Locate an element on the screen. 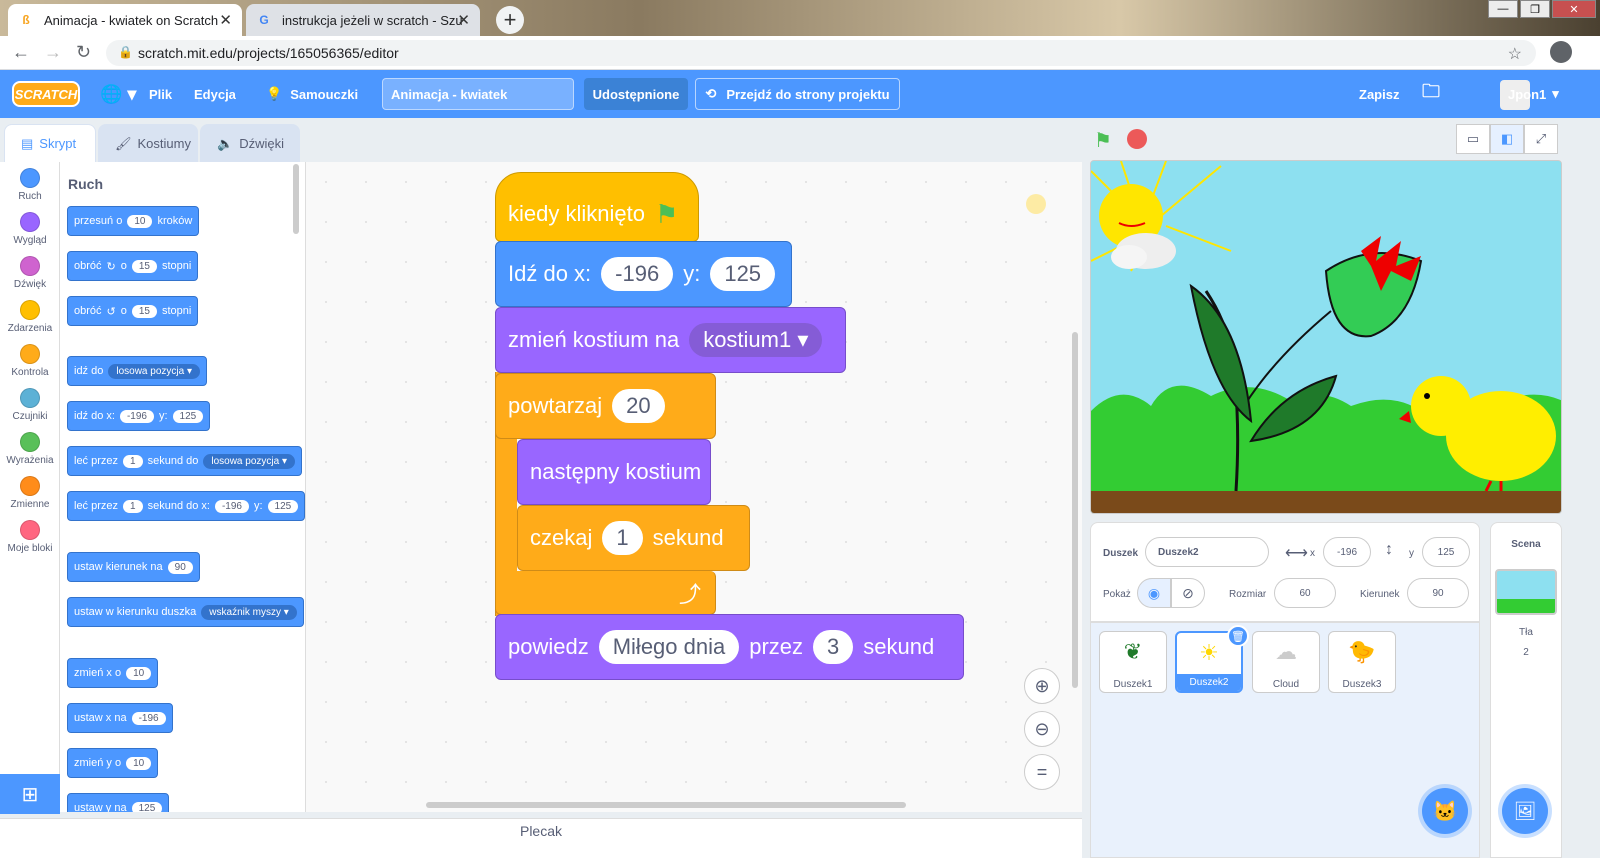 The width and height of the screenshot is (1600, 858). zoom-reset-button: = is located at coordinates (1042, 772).